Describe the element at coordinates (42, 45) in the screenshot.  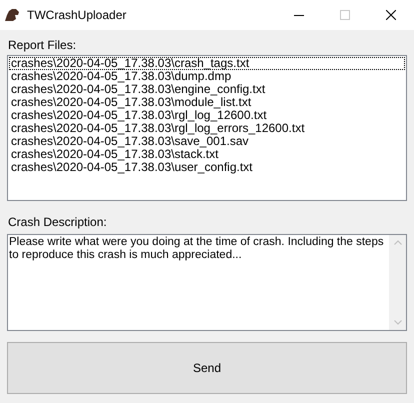
I see `report-files-label: Report Files:` at that location.